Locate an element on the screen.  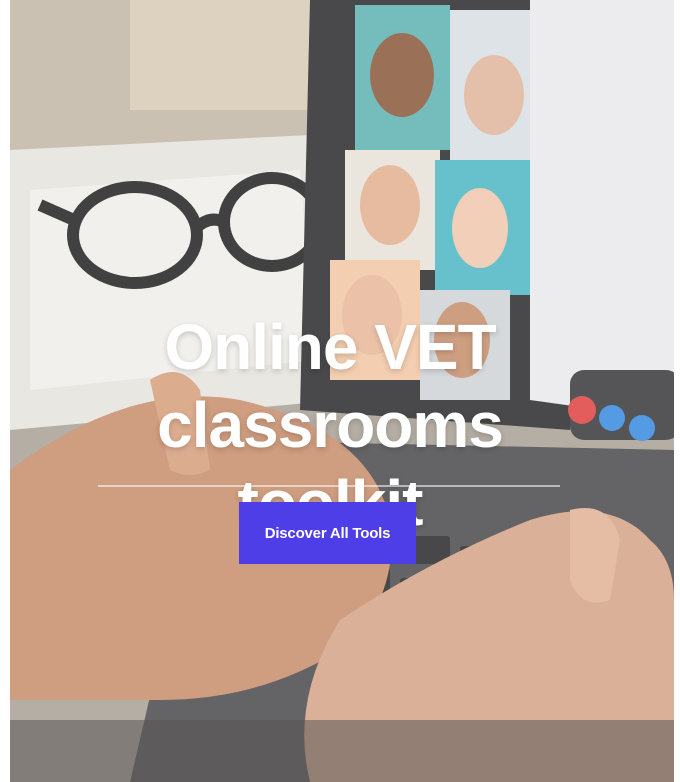
discover-all-tools-button: Discover All Tools is located at coordinates (327, 533).